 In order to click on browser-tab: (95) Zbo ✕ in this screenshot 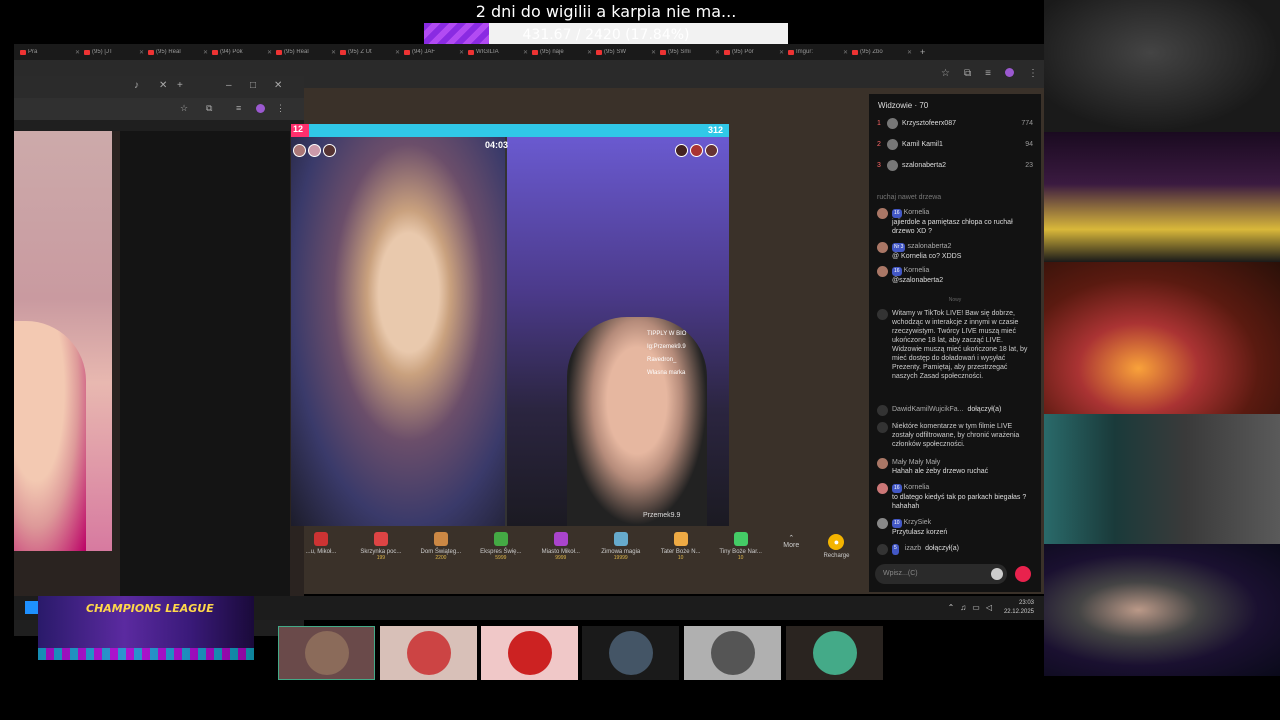, I will do `click(884, 52)`.